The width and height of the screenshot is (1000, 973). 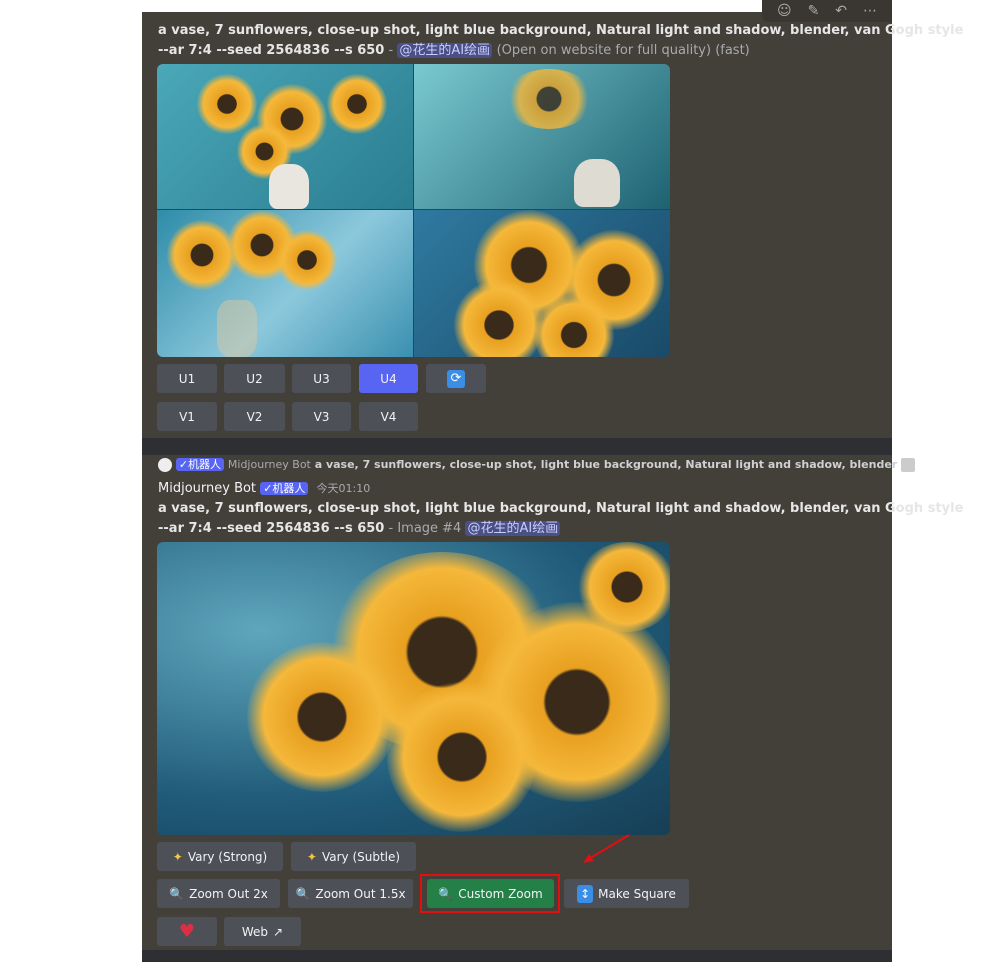 I want to click on reroll-button: ⟳, so click(x=456, y=378).